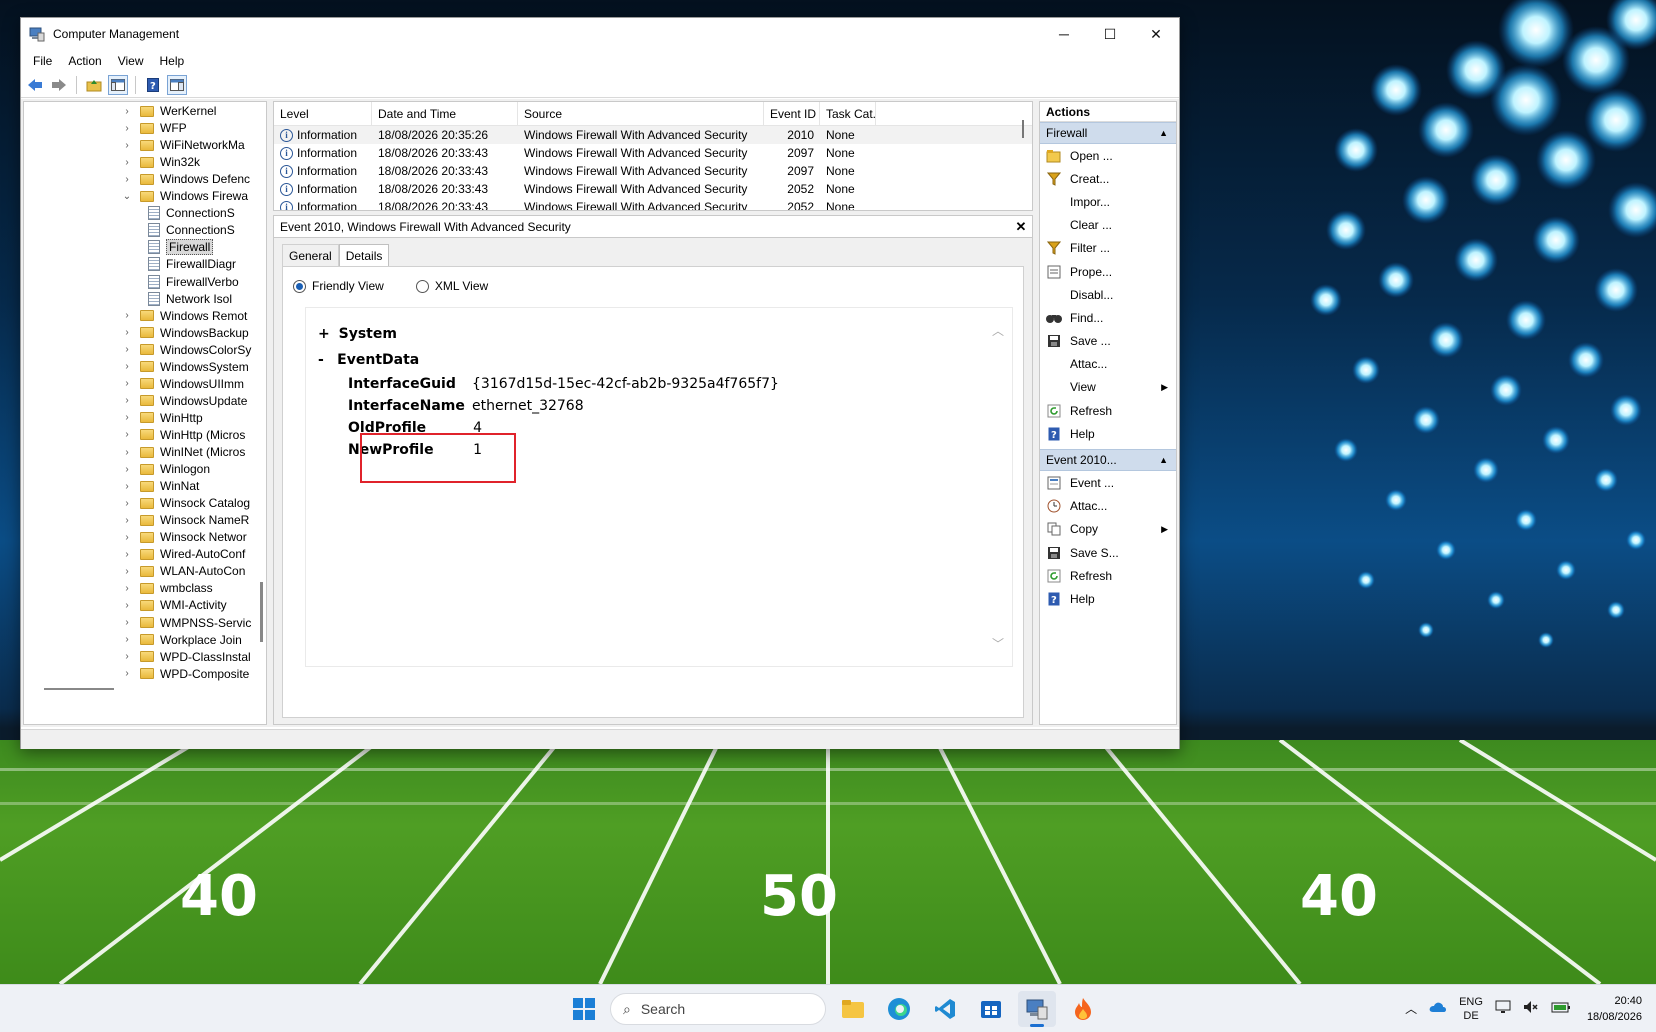 This screenshot has height=1032, width=1656. Describe the element at coordinates (364, 255) in the screenshot. I see `tab-details: Details` at that location.